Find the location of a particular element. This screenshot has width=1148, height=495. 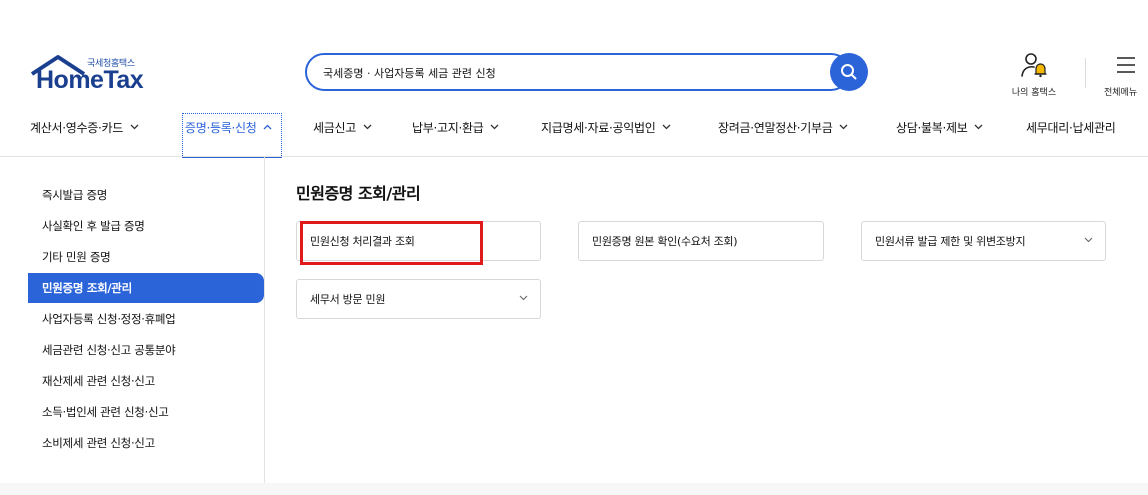

lnb-item-label: 사업자등록 신청·정정·휴폐업 is located at coordinates (109, 319).